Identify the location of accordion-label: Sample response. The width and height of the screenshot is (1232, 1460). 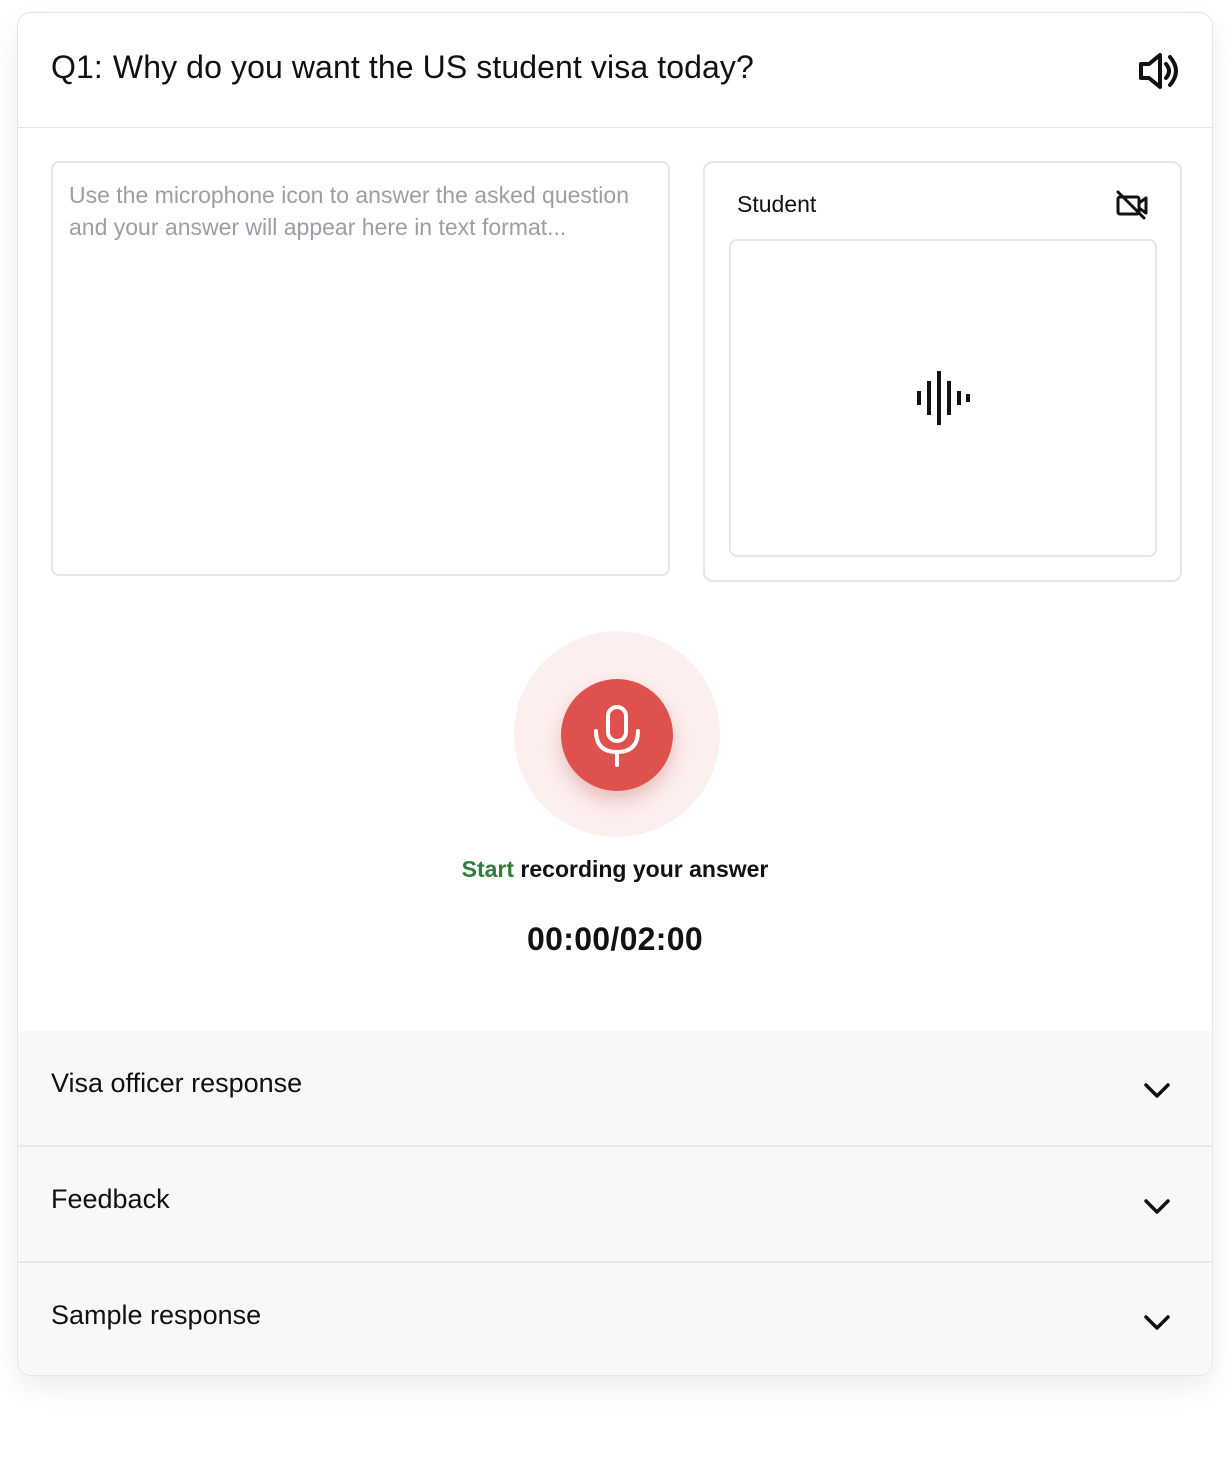
(156, 1315).